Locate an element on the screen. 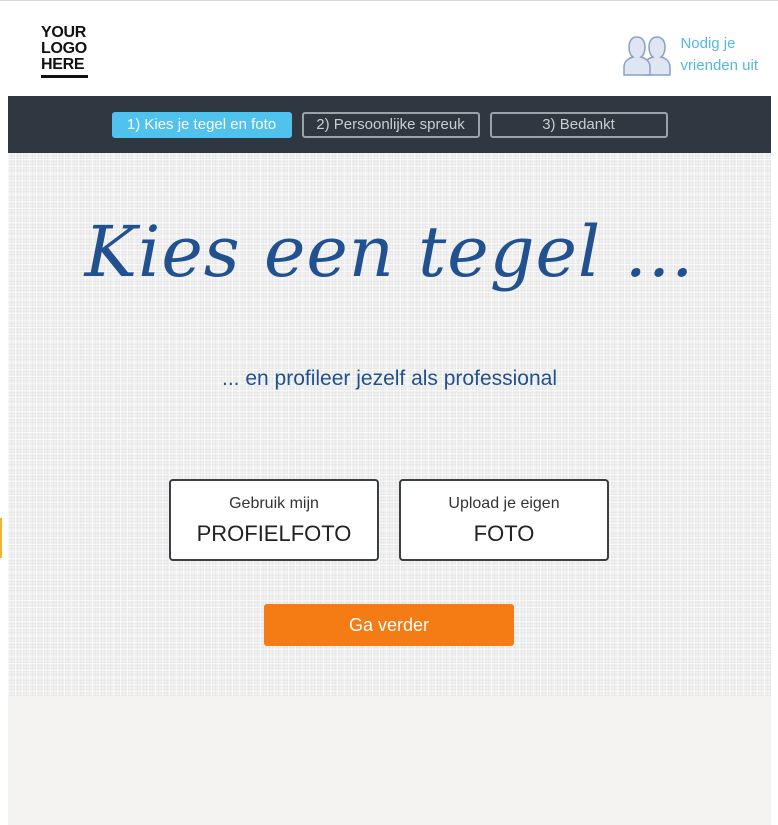 The height and width of the screenshot is (825, 778). upload-photo-big-label: FOTO is located at coordinates (504, 533).